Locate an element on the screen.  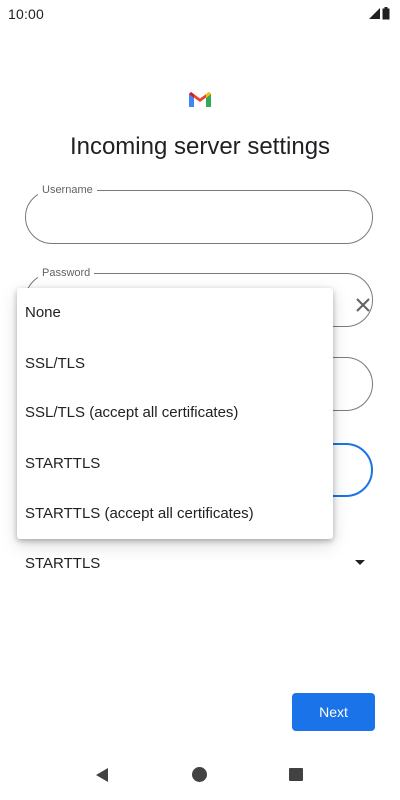
home-icon is located at coordinates (199, 774).